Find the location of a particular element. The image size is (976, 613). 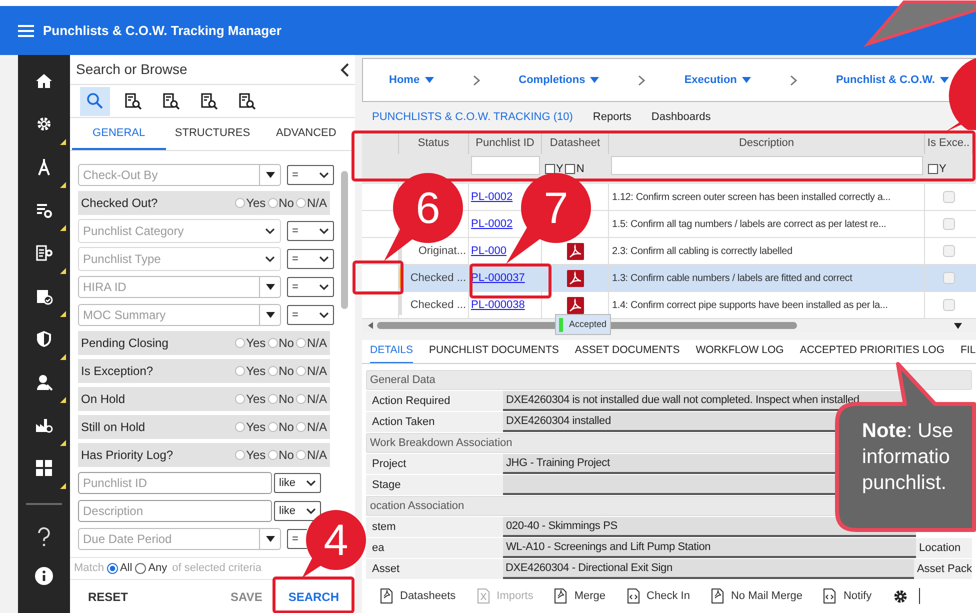

filter-label: On Hold is located at coordinates (103, 399).